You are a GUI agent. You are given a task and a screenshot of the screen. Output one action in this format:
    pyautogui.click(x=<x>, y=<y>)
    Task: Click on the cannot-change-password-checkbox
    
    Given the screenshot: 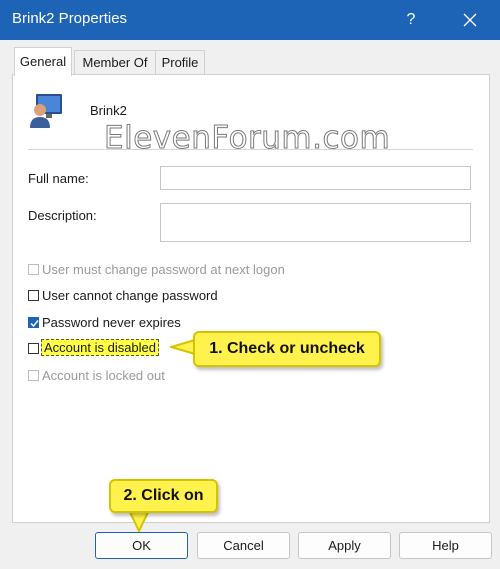 What is the action you would take?
    pyautogui.click(x=33, y=295)
    